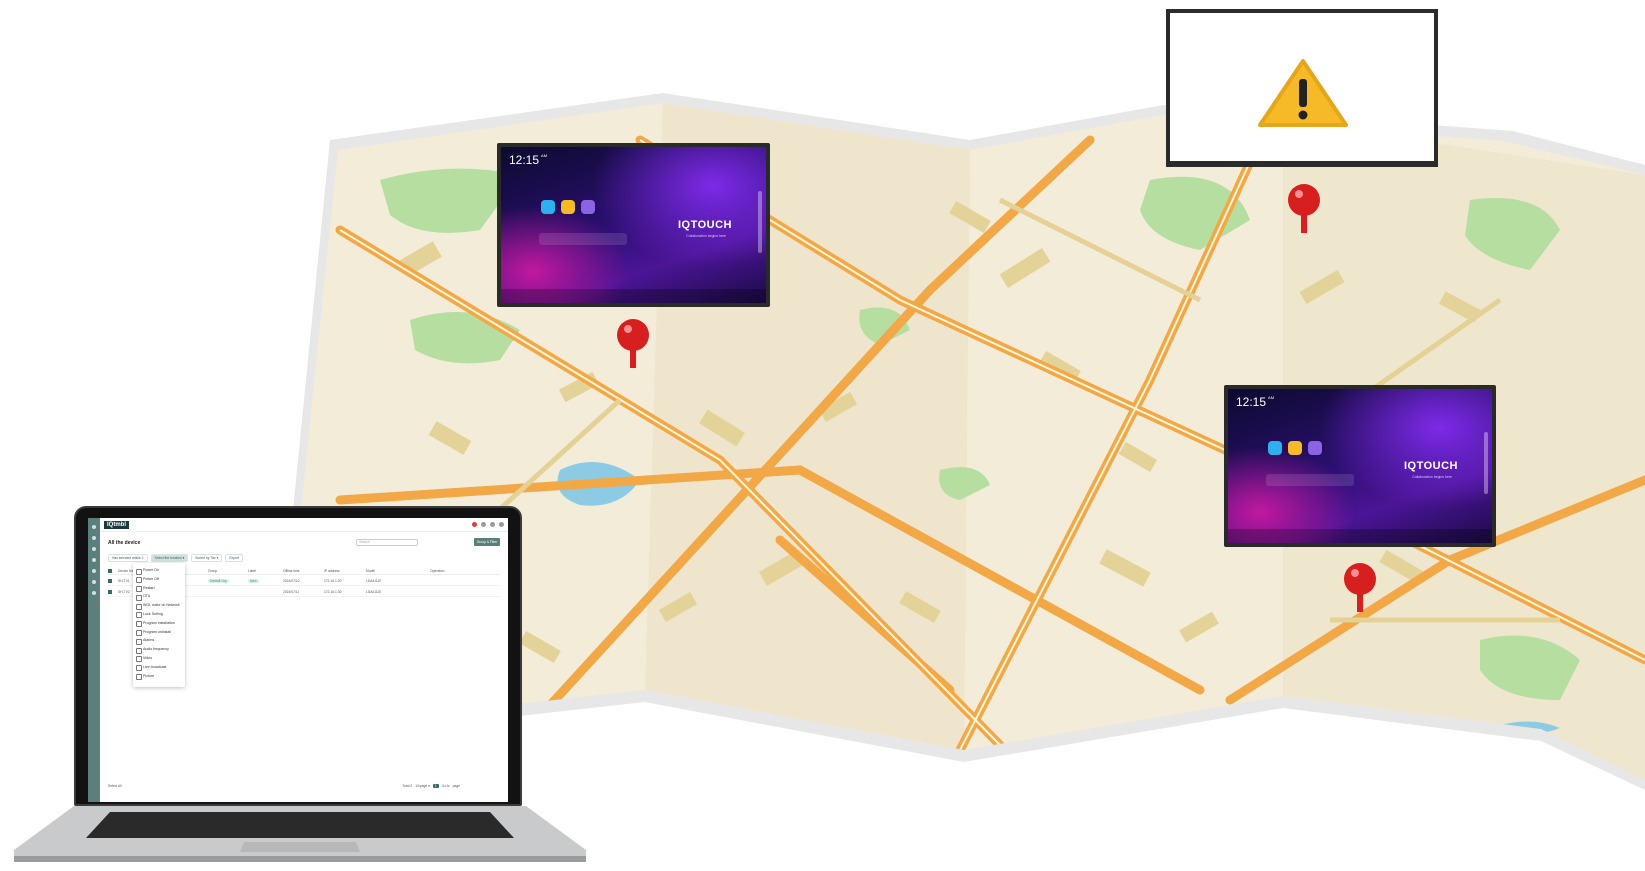  I want to click on cell-offline: 2024/07/10, so click(291, 581).